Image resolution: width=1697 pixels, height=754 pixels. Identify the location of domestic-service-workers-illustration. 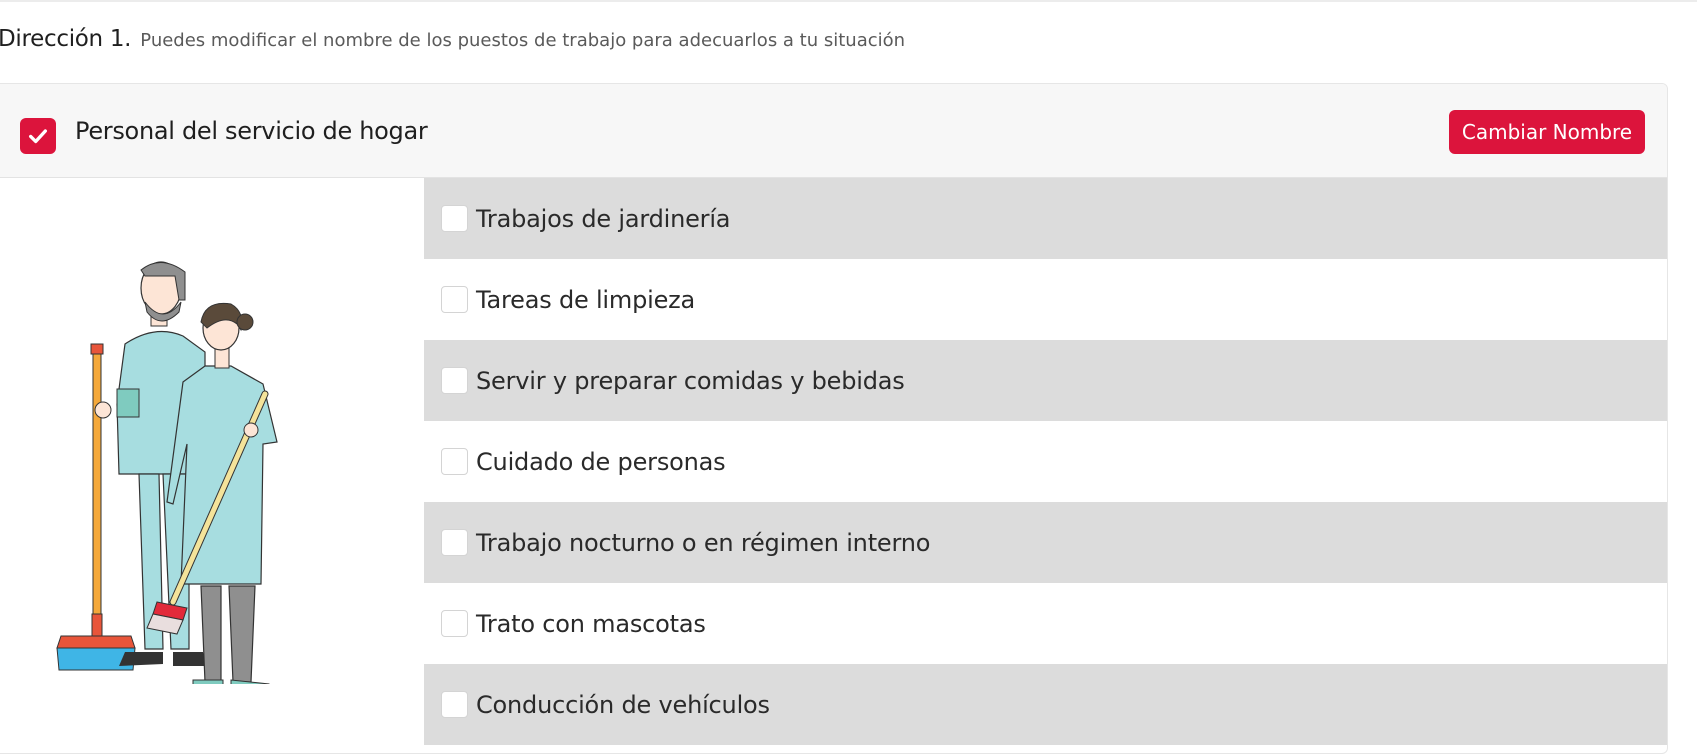
(167, 472).